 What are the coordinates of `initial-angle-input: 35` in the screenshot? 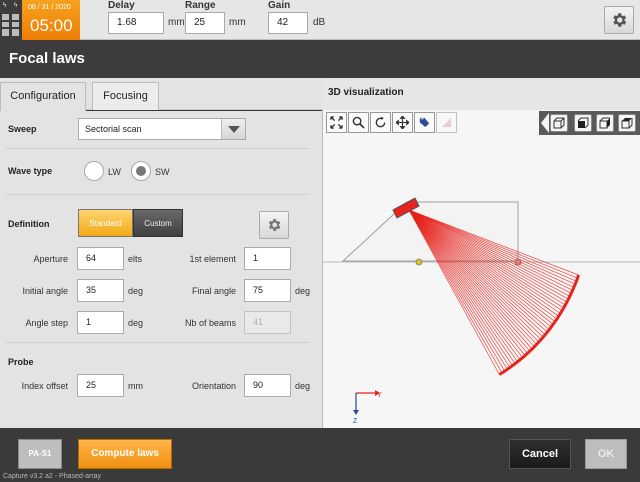 It's located at (100, 290).